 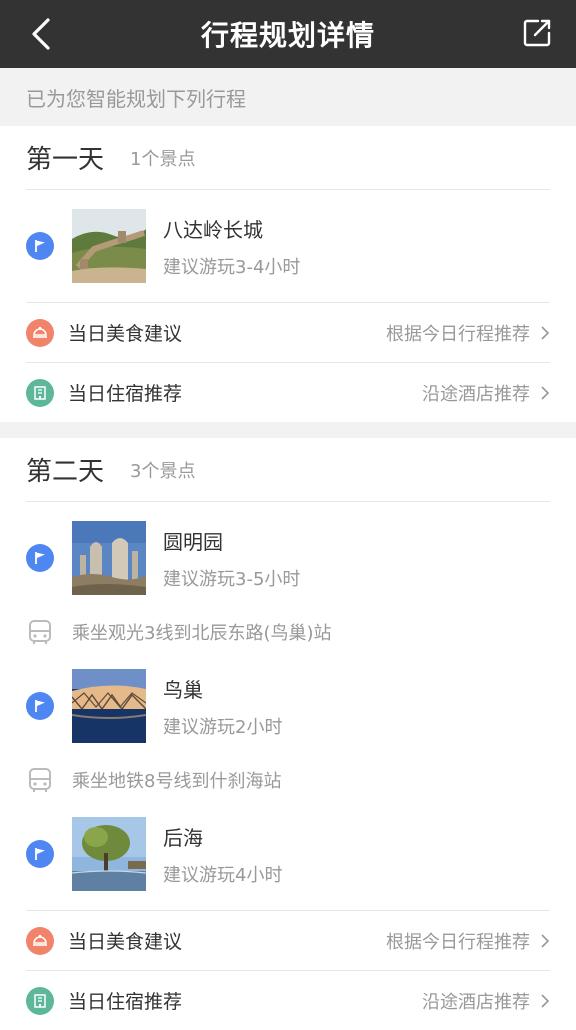 What do you see at coordinates (288, 97) in the screenshot?
I see `plan-subtitle: 已为您智能规划下列行程` at bounding box center [288, 97].